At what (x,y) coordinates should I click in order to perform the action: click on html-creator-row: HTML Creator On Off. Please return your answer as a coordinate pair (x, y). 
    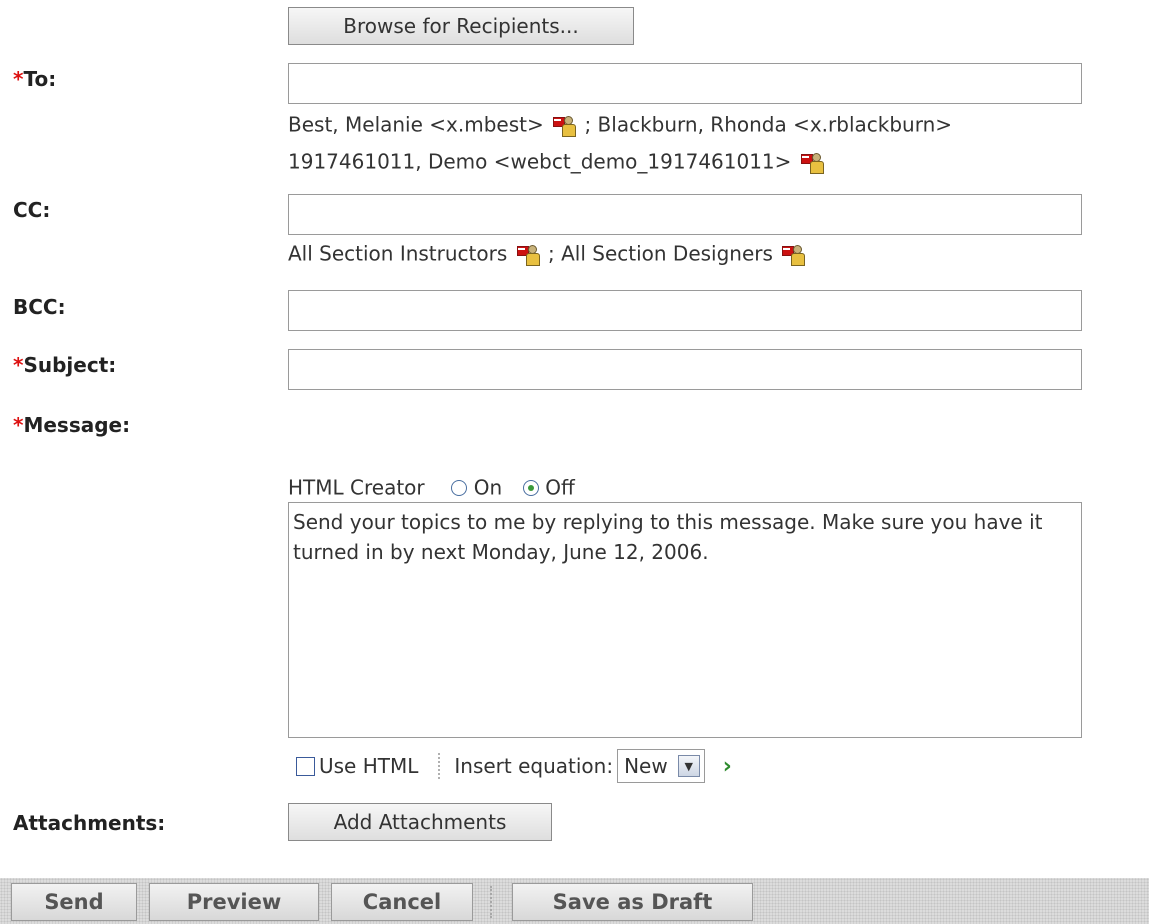
    Looking at the image, I should click on (431, 487).